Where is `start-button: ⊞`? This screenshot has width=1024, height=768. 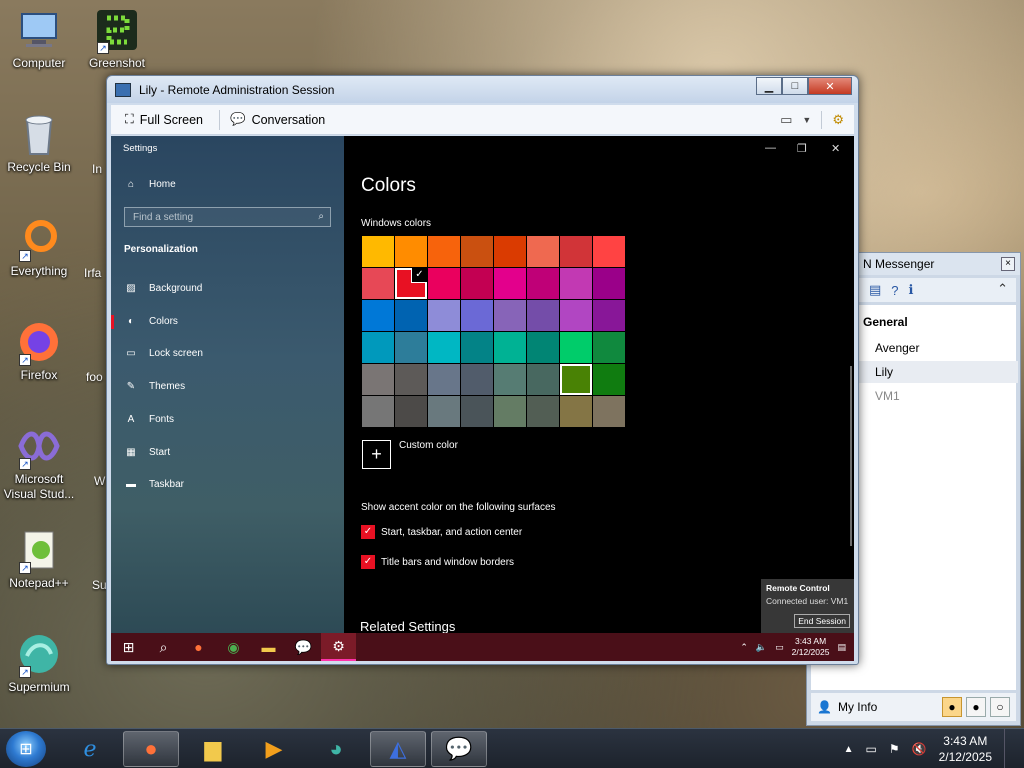
start-button: ⊞ is located at coordinates (26, 749).